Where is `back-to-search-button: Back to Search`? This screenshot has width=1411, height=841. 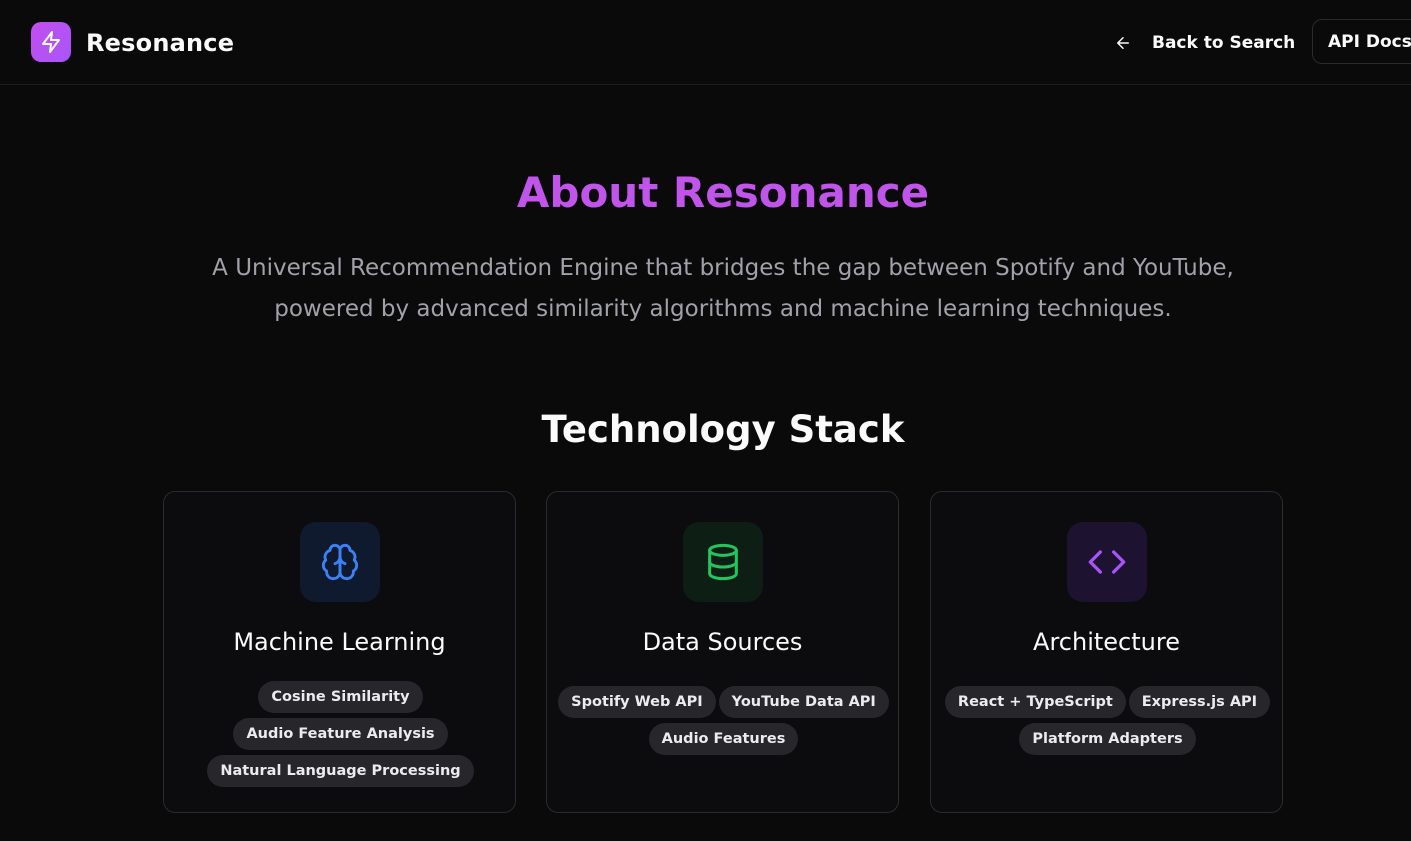
back-to-search-button: Back to Search is located at coordinates (1204, 43).